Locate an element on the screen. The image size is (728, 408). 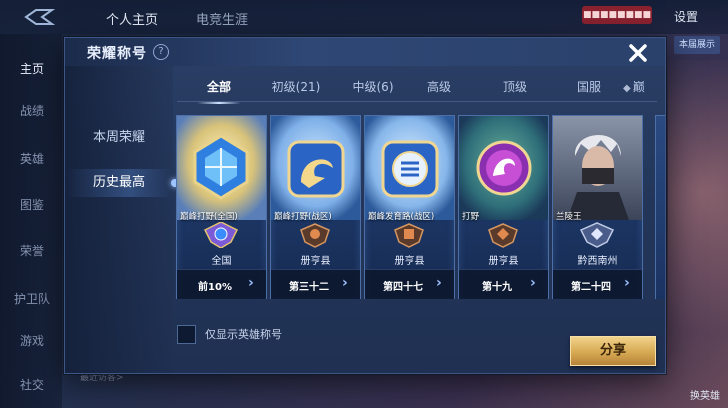
hero-title-only-checkbox is located at coordinates (186, 334).